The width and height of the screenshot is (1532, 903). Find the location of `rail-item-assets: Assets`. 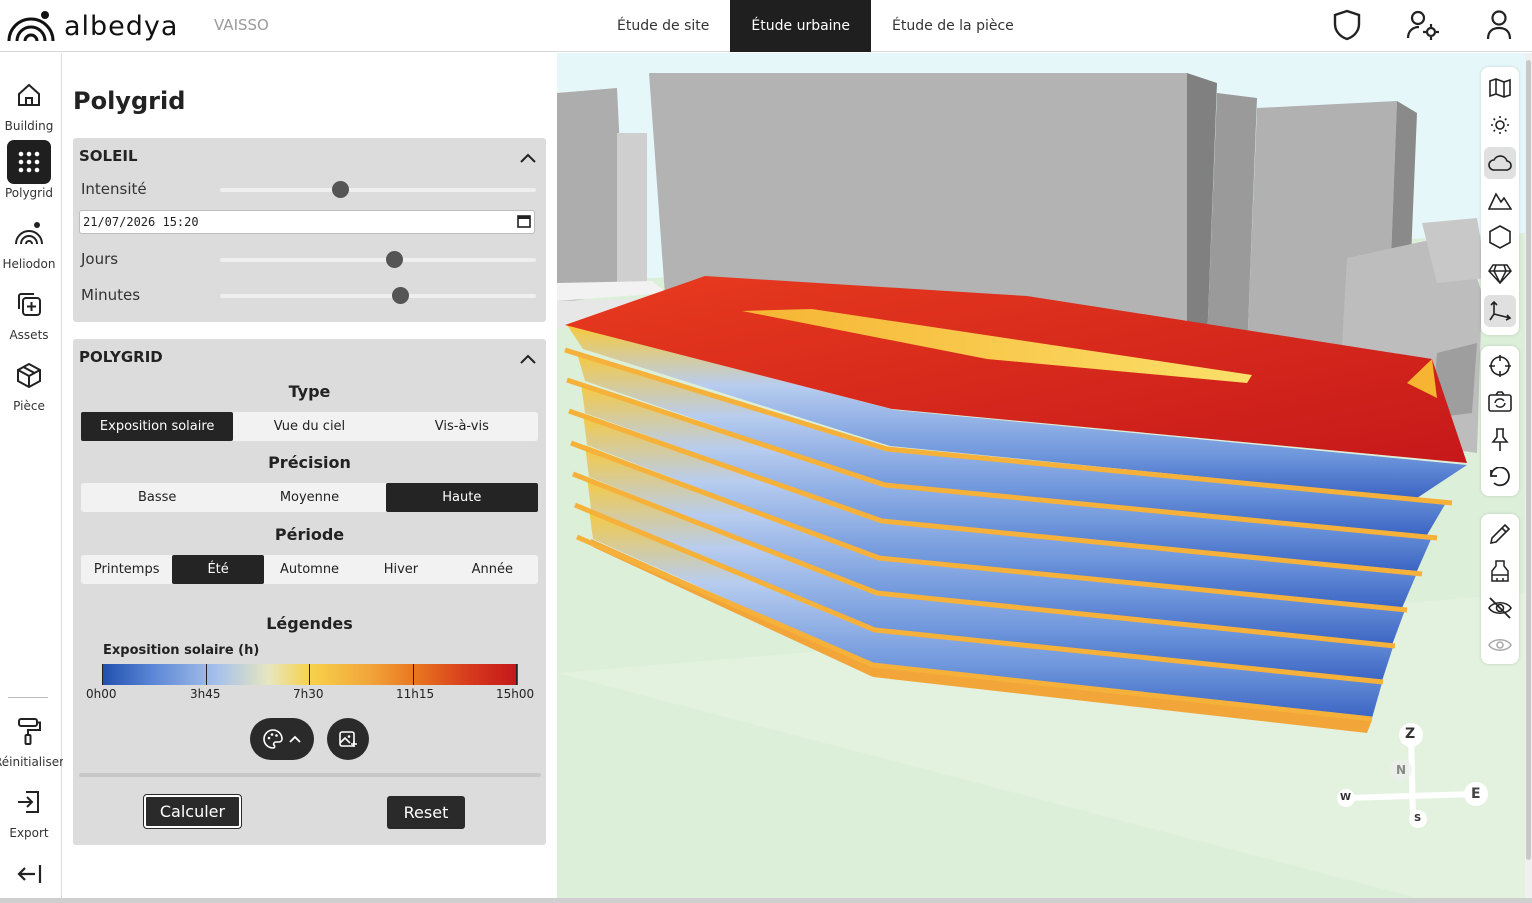

rail-item-assets: Assets is located at coordinates (29, 312).